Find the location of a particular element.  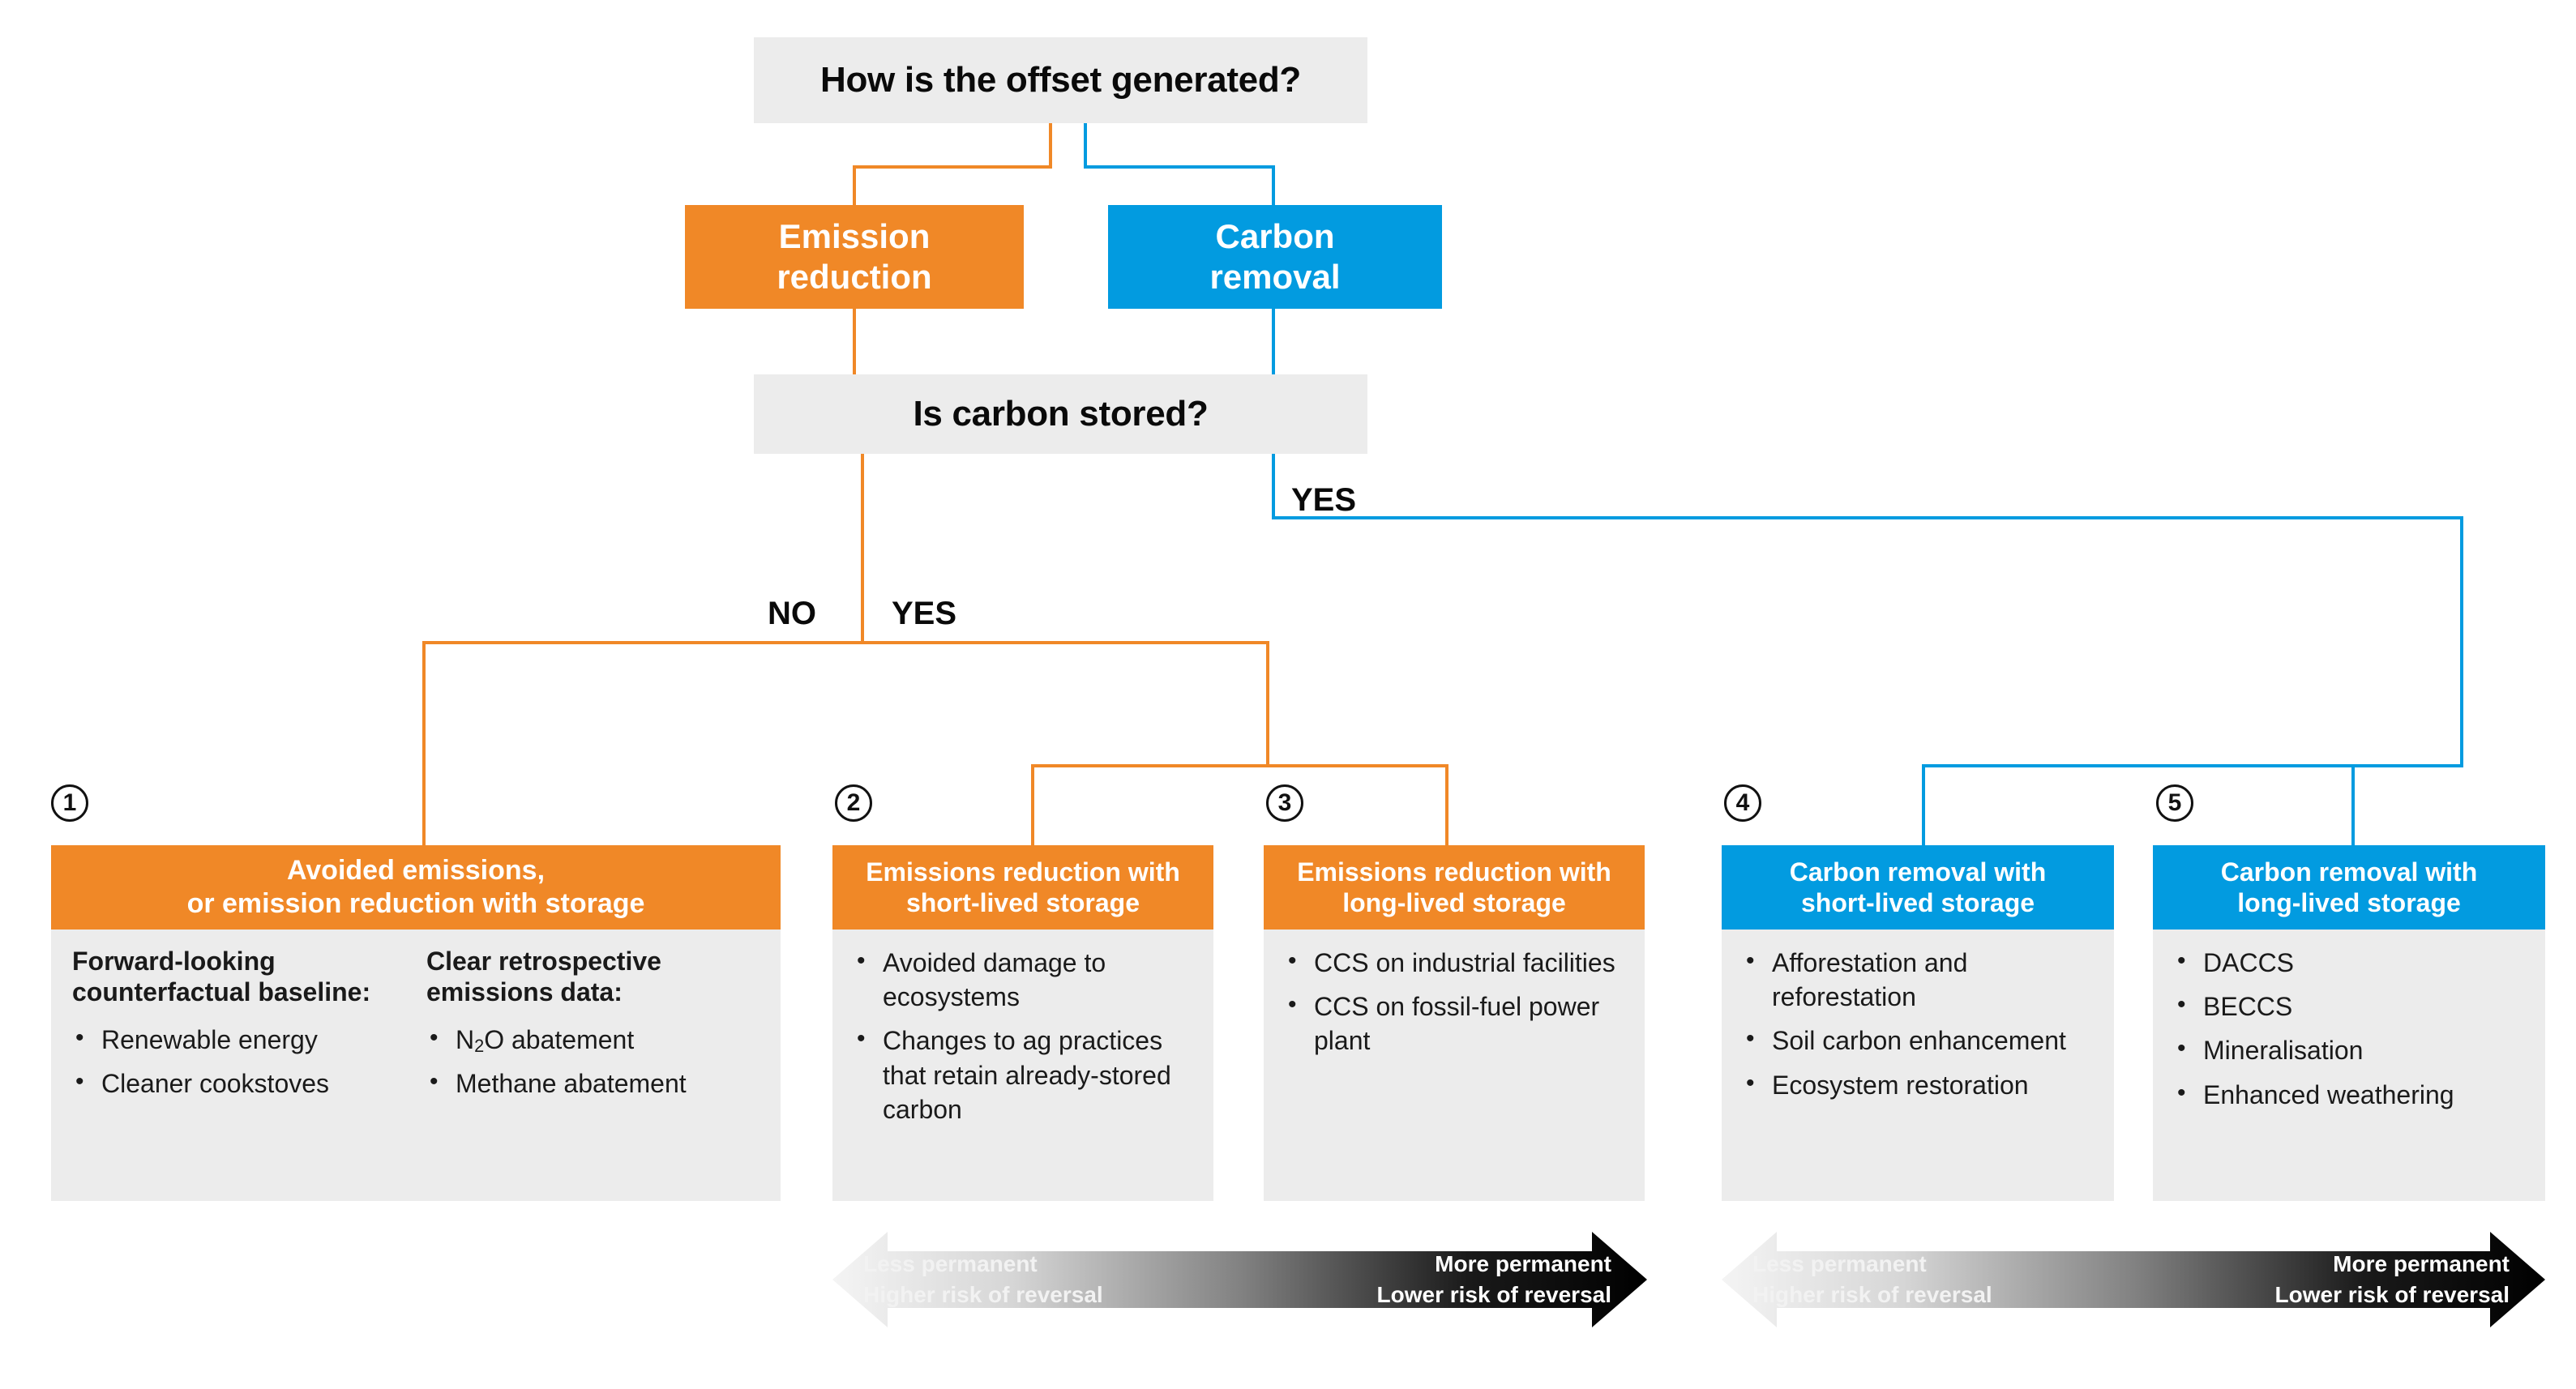

card-3-title-line2: long-lived storage is located at coordinates (1454, 902).